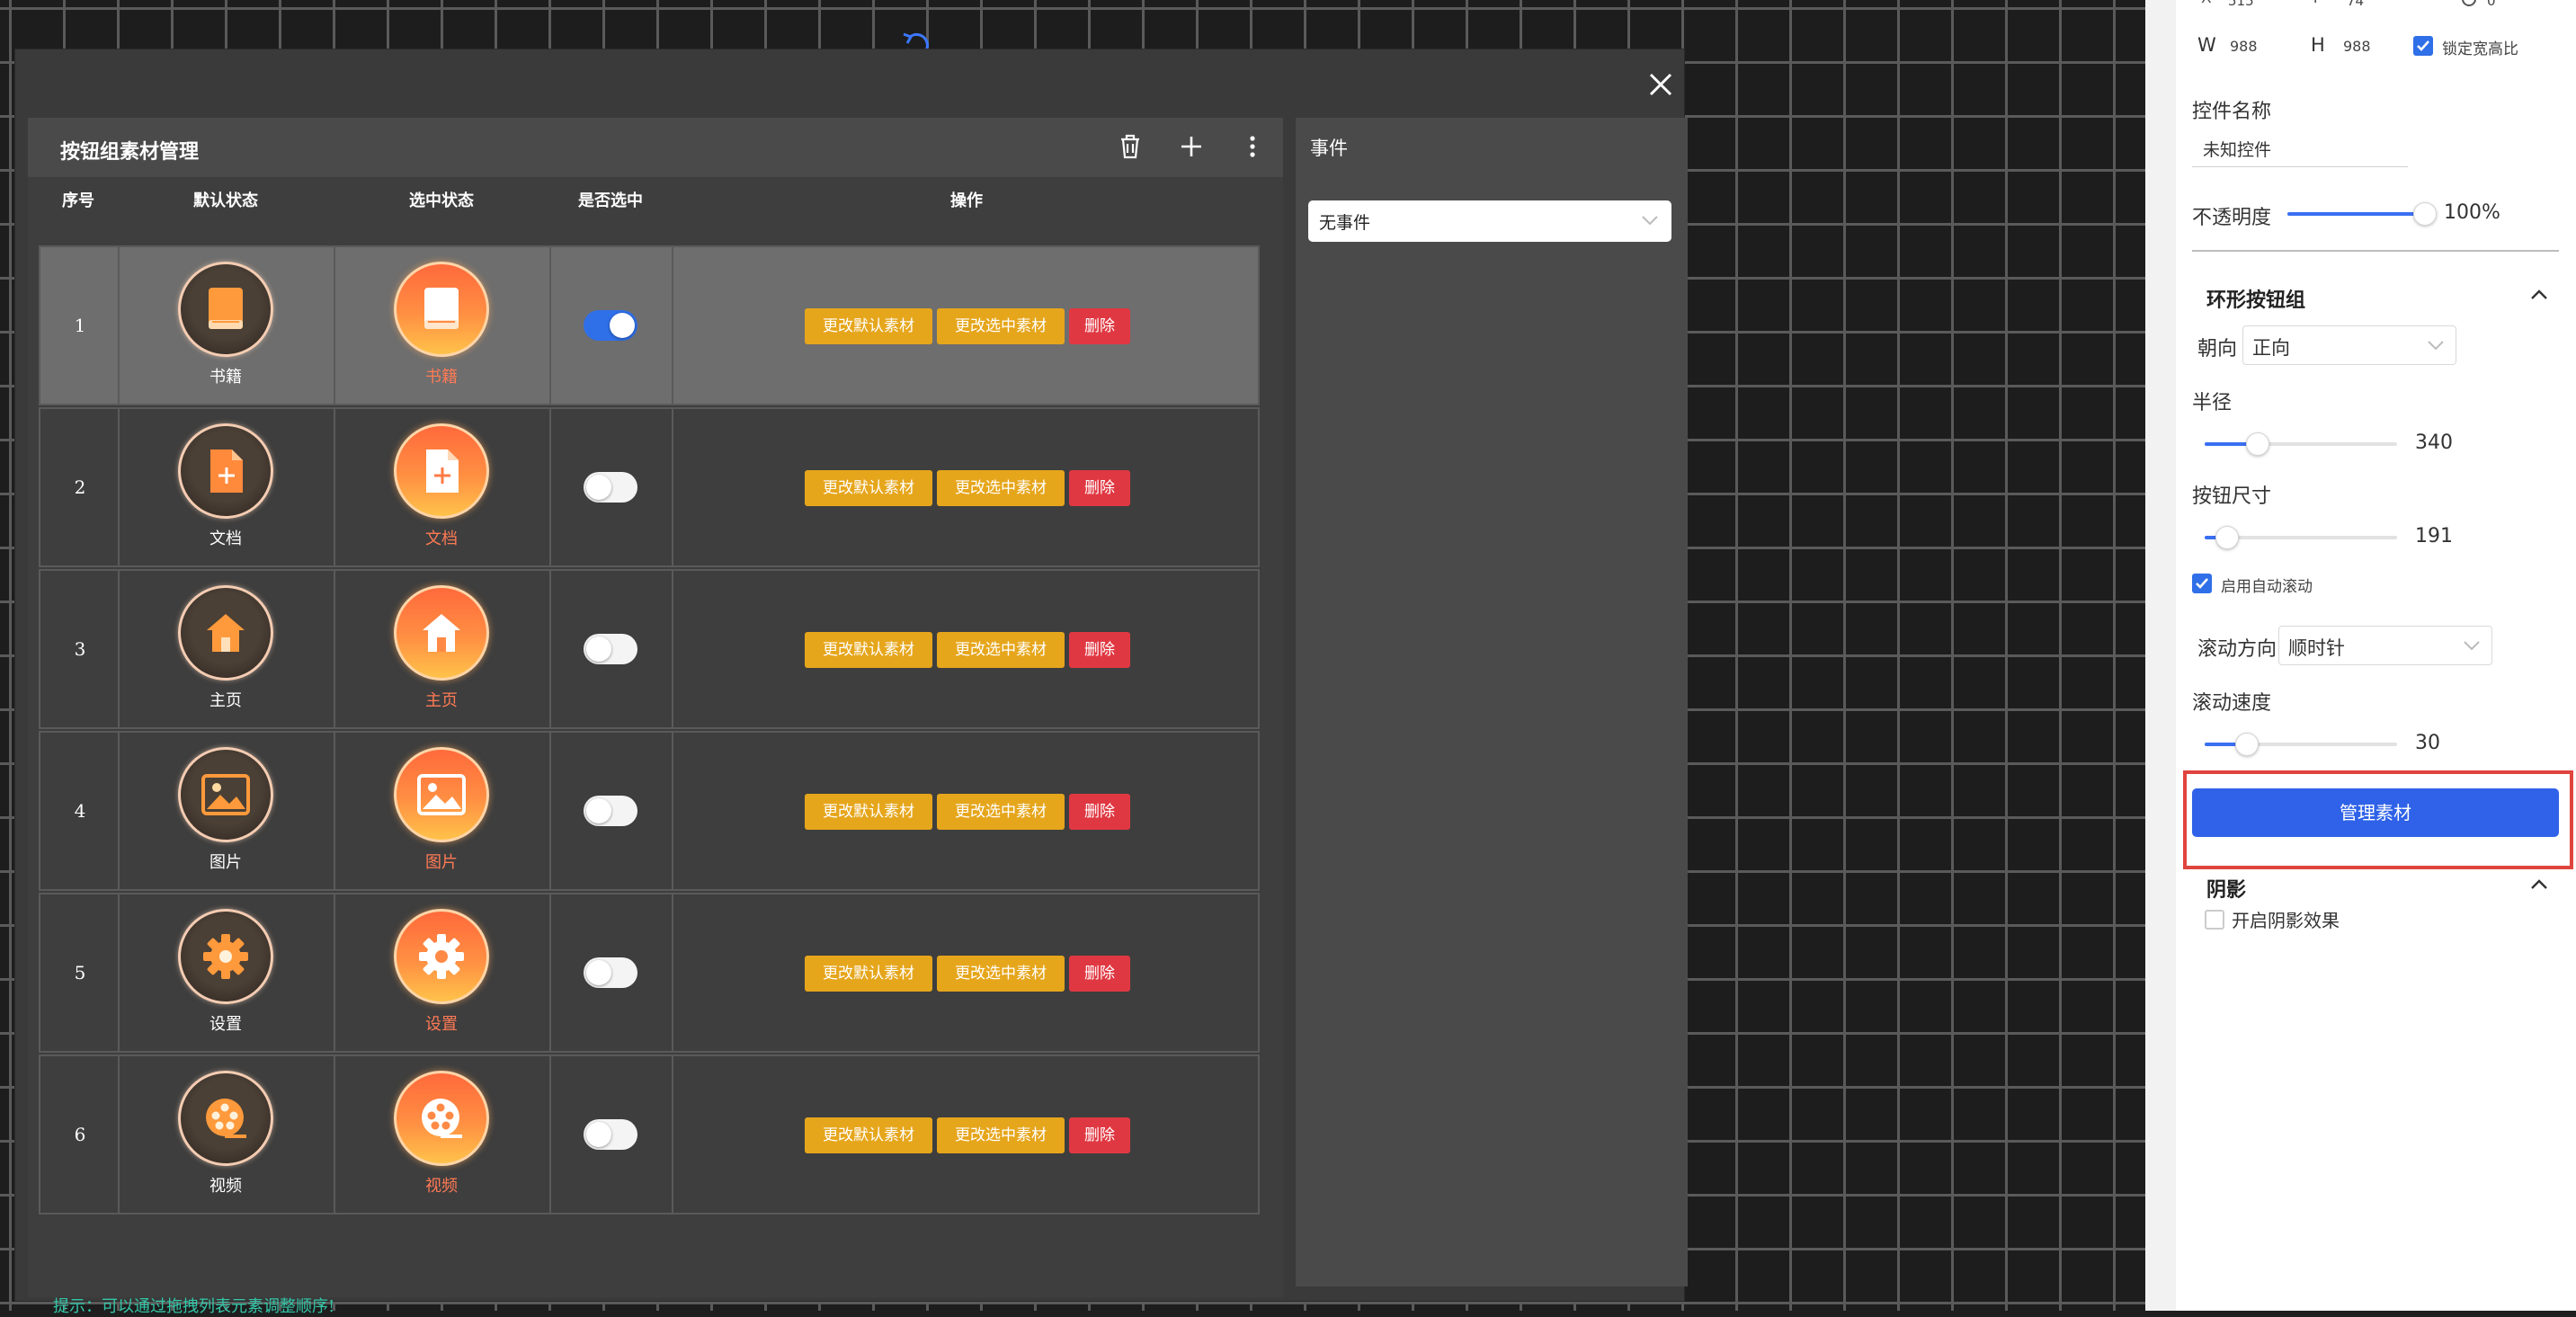 Image resolution: width=2576 pixels, height=1317 pixels. What do you see at coordinates (2247, 744) in the screenshot?
I see `scroll-speed-slider-thumb` at bounding box center [2247, 744].